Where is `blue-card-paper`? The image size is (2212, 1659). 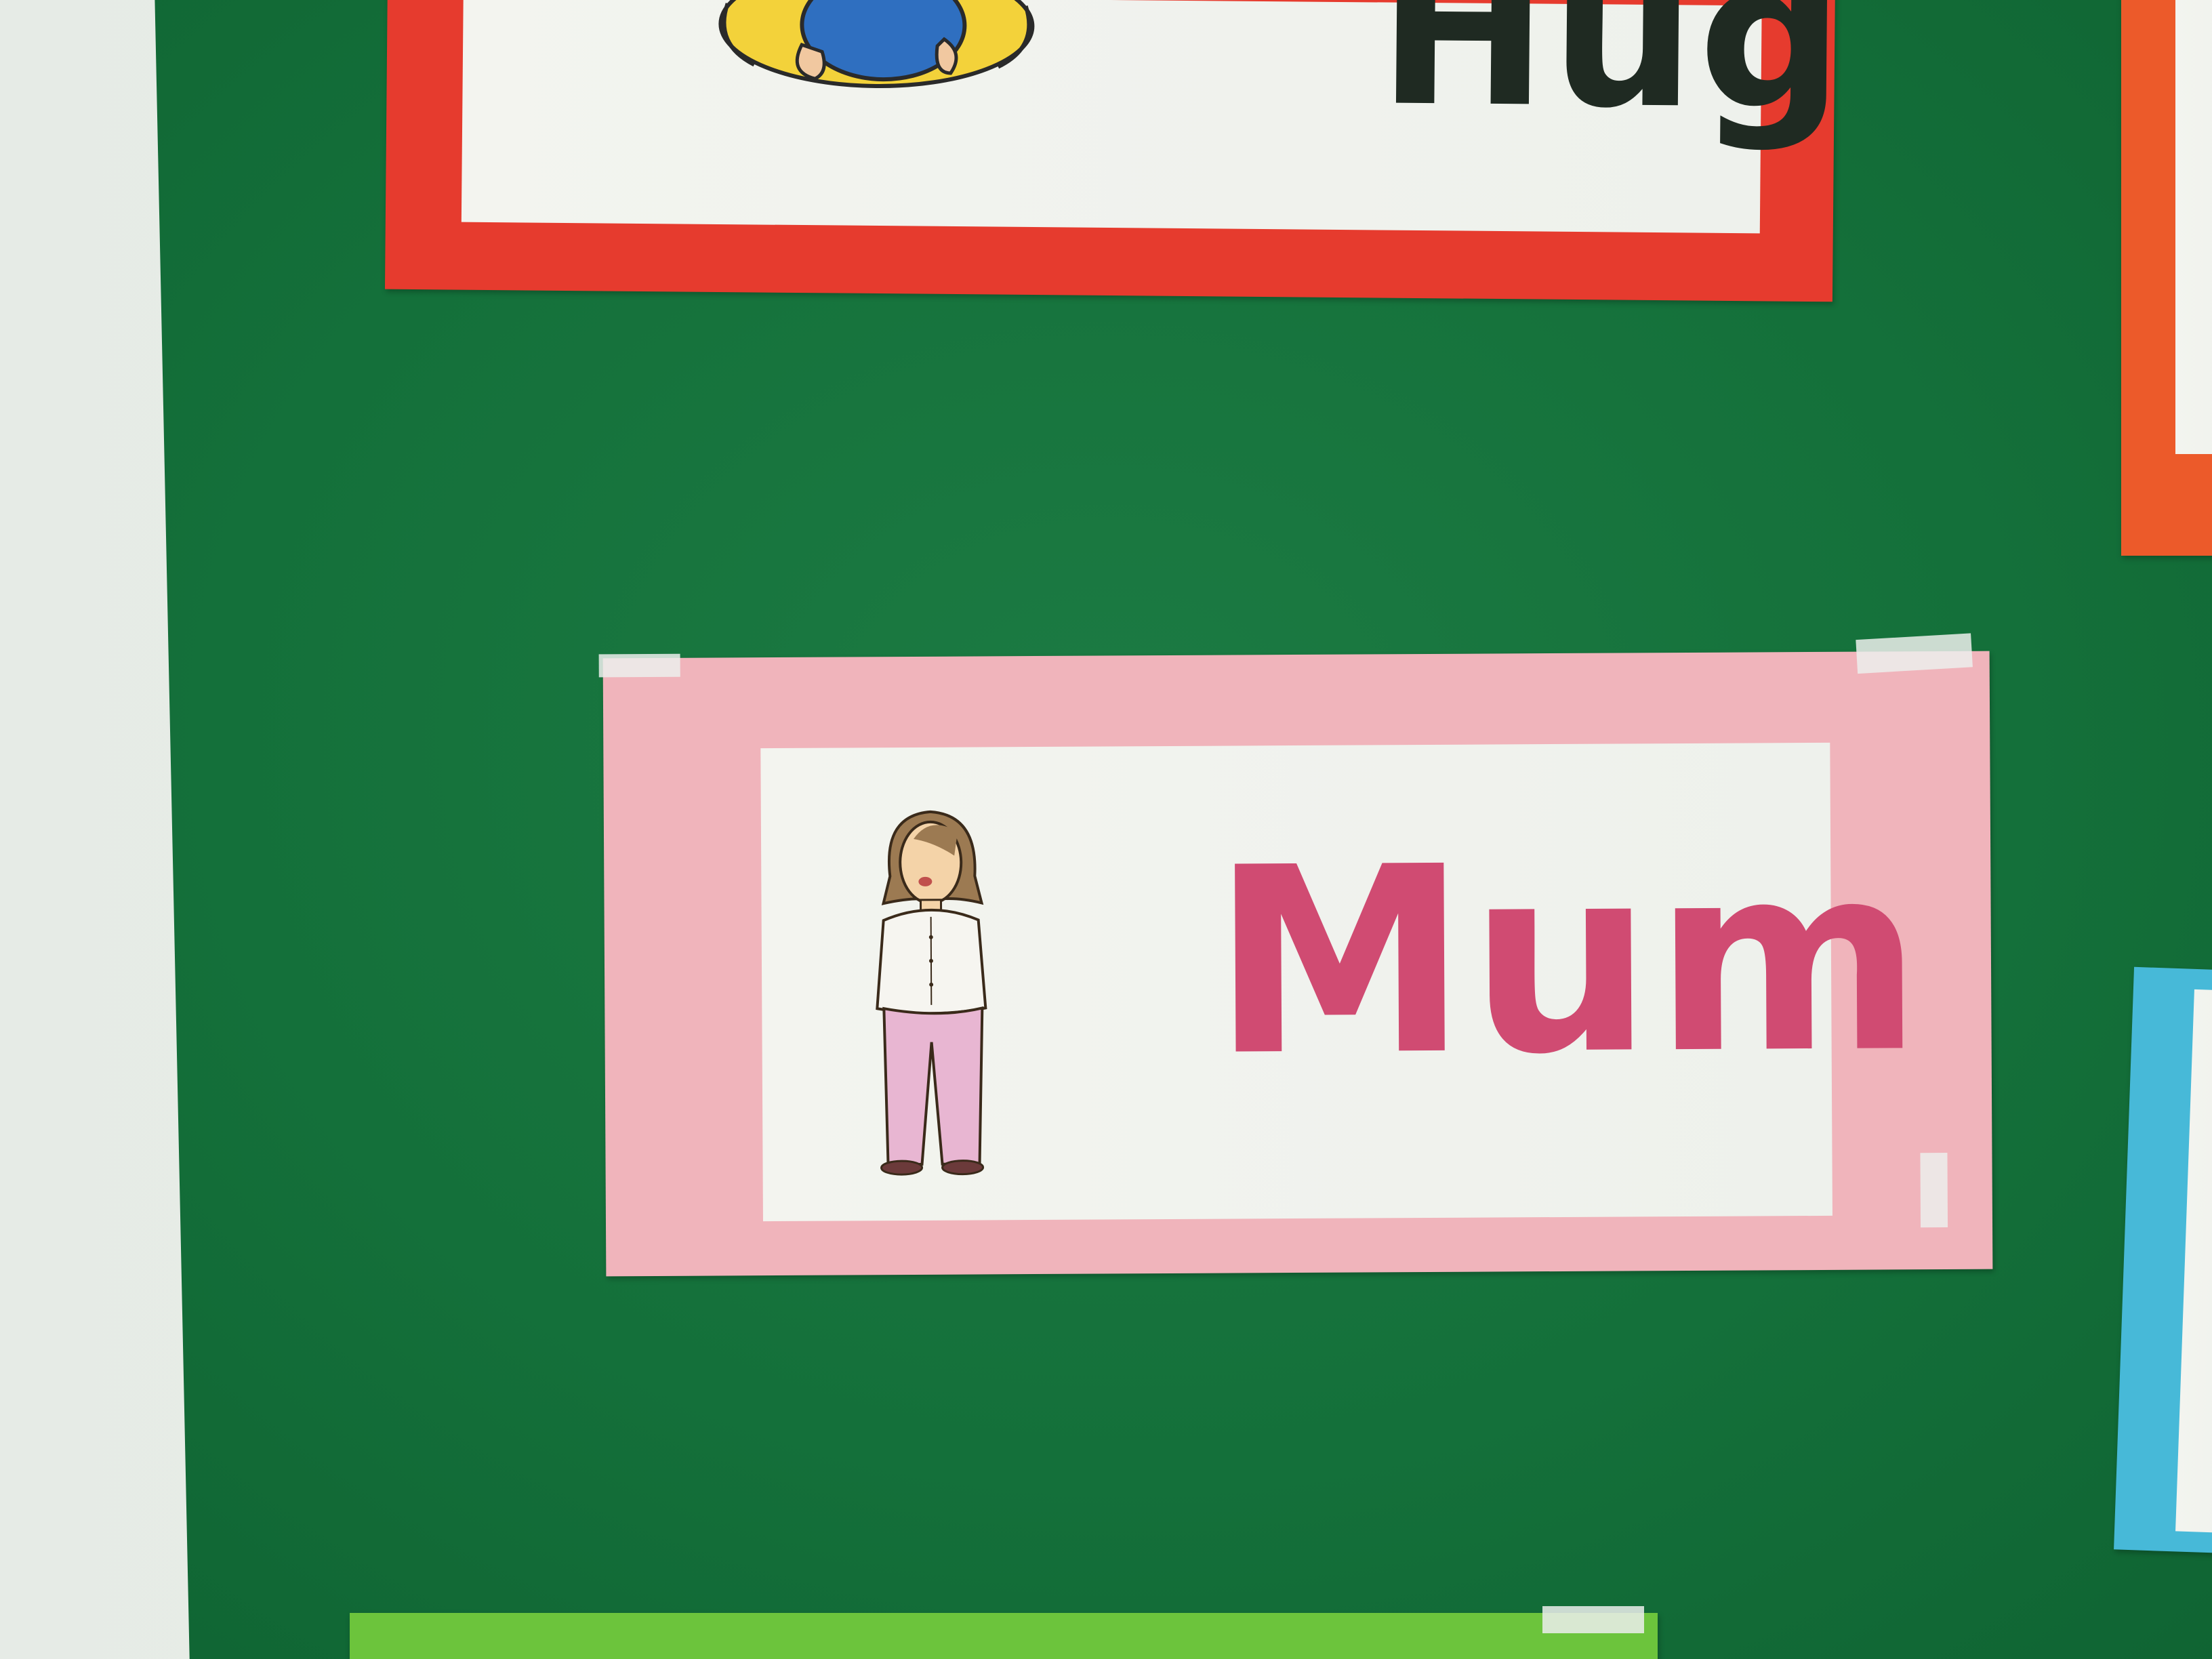 blue-card-paper is located at coordinates (2193, 1262).